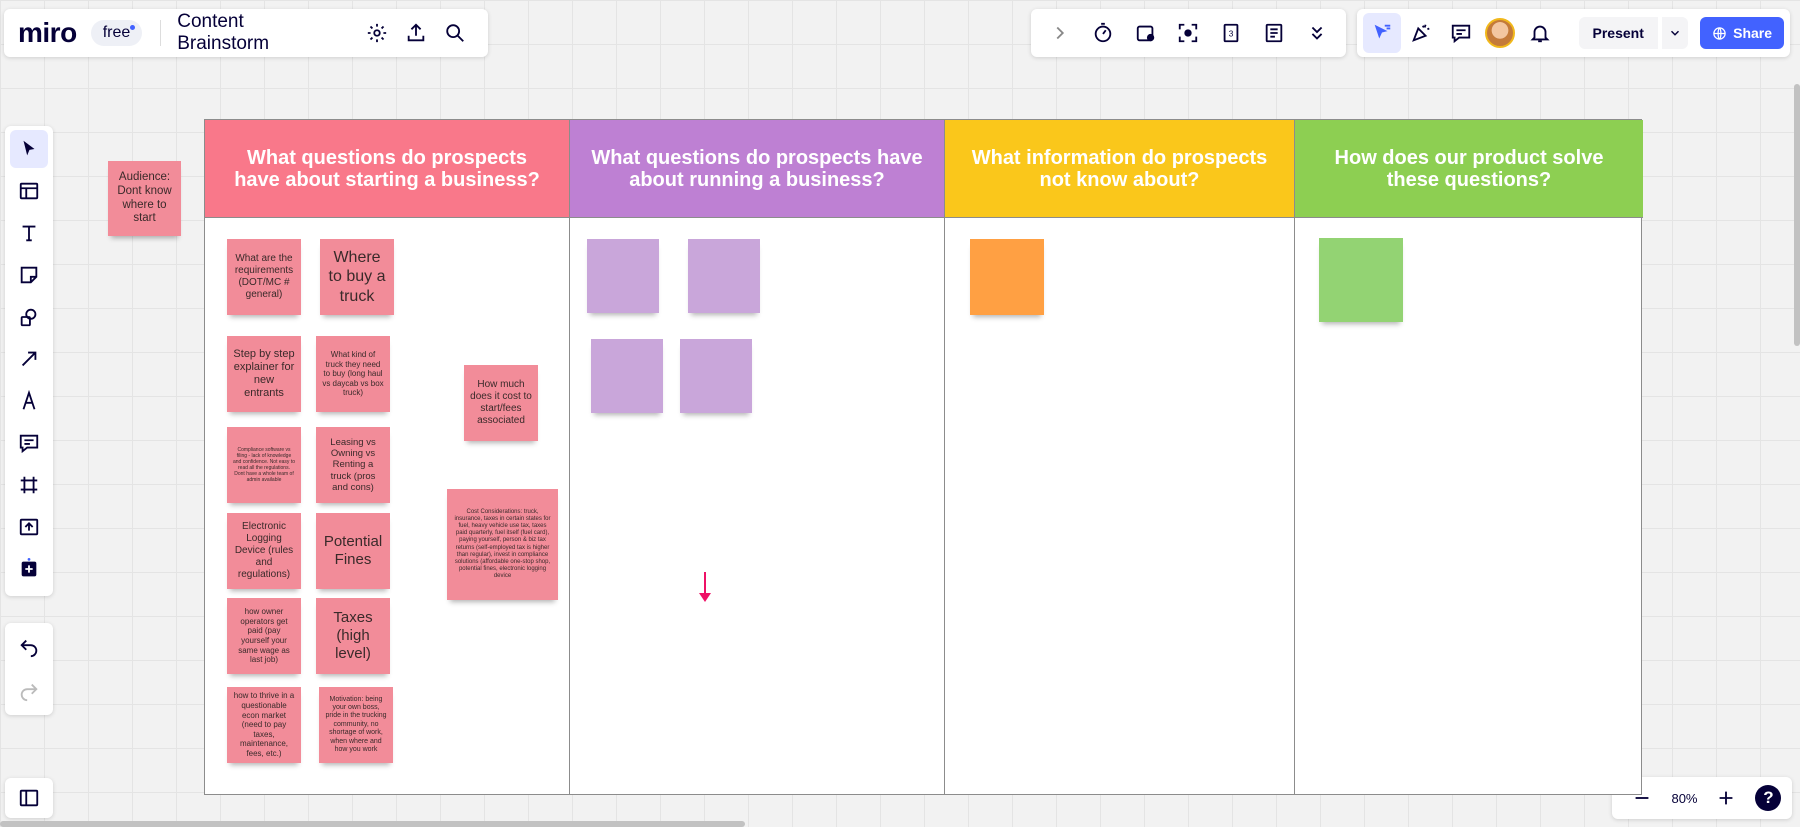 The width and height of the screenshot is (1800, 827). I want to click on search-button, so click(454, 33).